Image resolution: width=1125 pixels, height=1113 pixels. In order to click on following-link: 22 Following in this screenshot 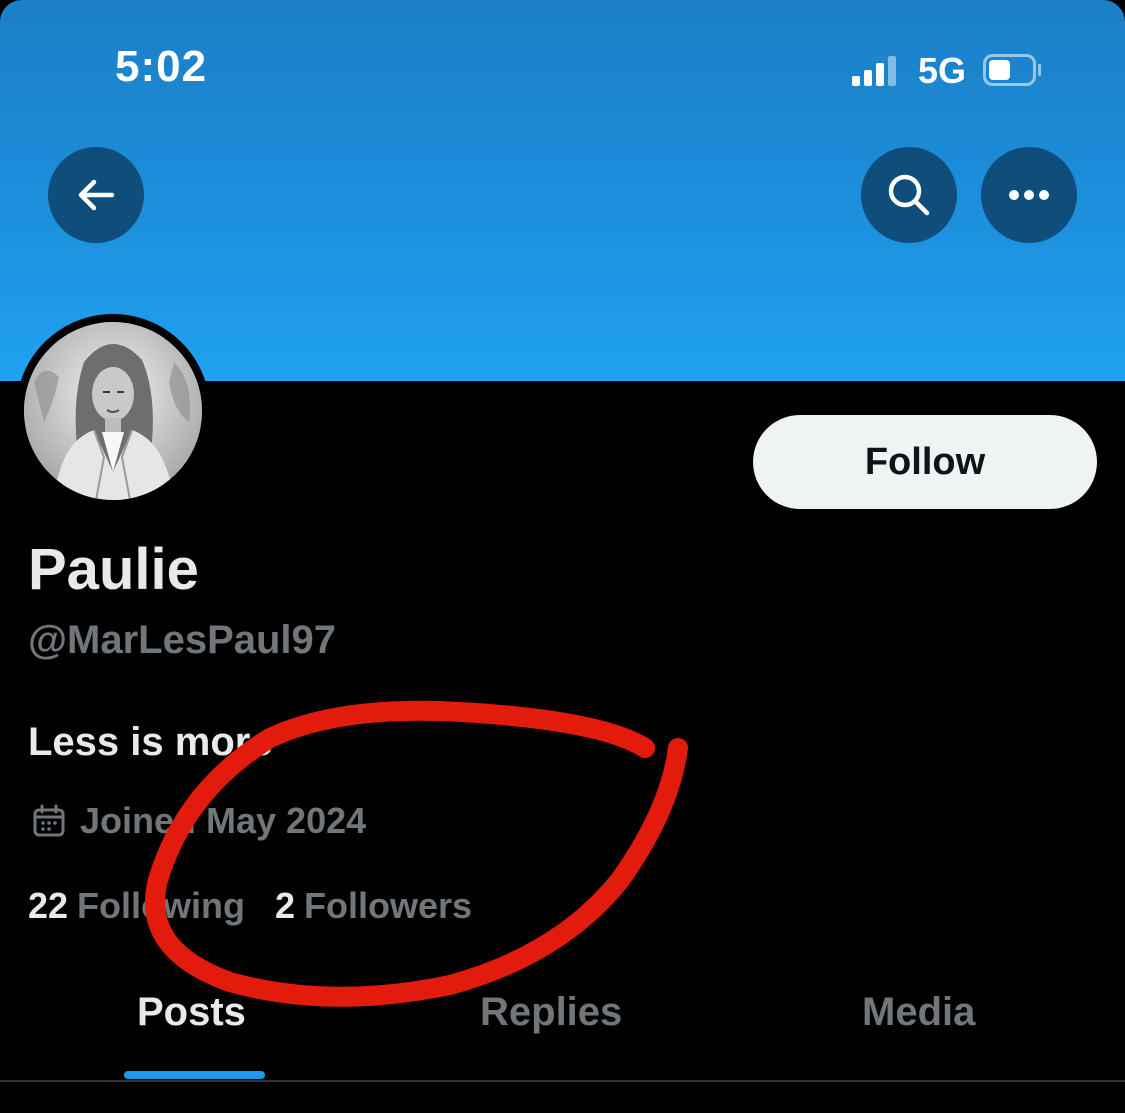, I will do `click(136, 906)`.